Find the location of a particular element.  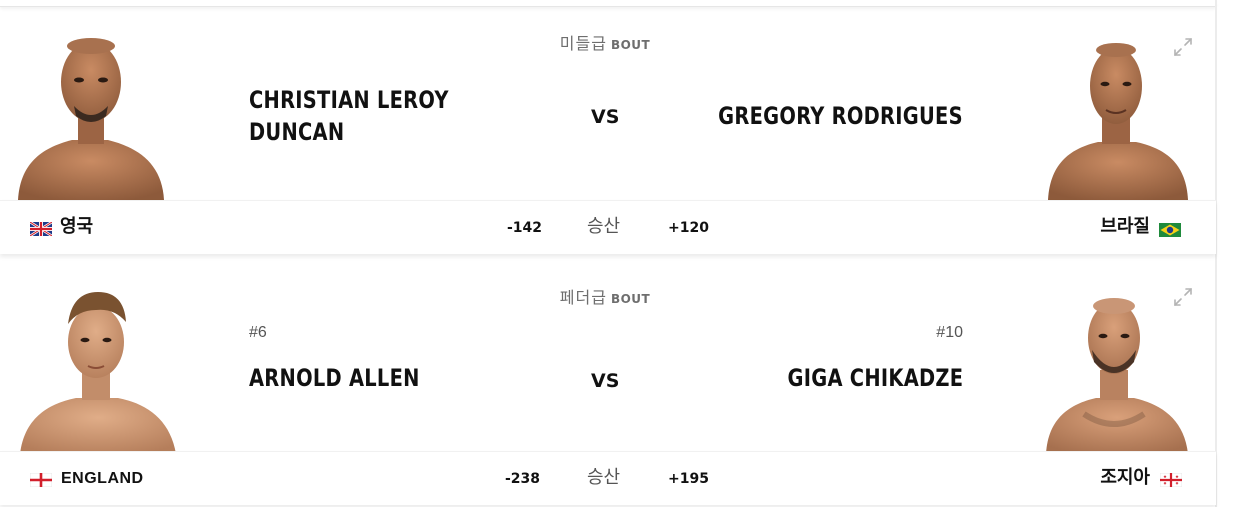

blue-fighter-country: 조지아 is located at coordinates (1125, 477).